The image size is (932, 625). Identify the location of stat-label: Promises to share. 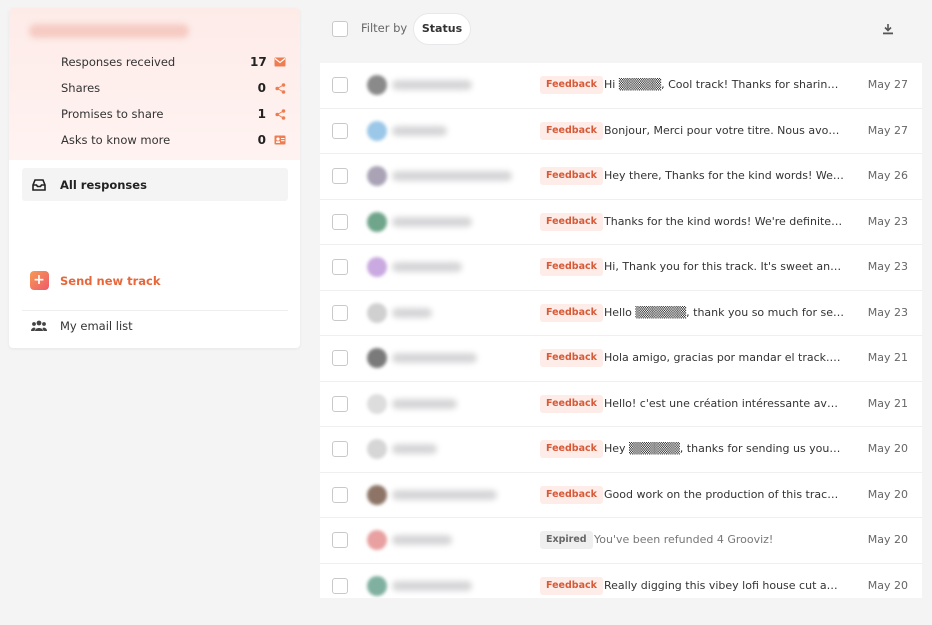
(112, 114).